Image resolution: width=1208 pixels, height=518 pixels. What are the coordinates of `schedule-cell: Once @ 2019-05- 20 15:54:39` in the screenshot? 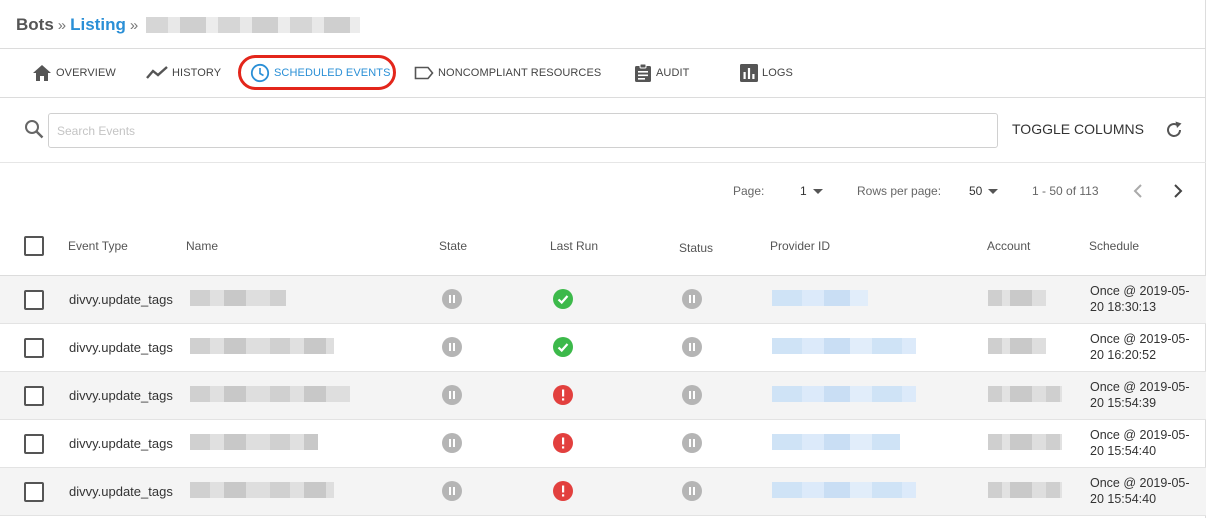 It's located at (1145, 395).